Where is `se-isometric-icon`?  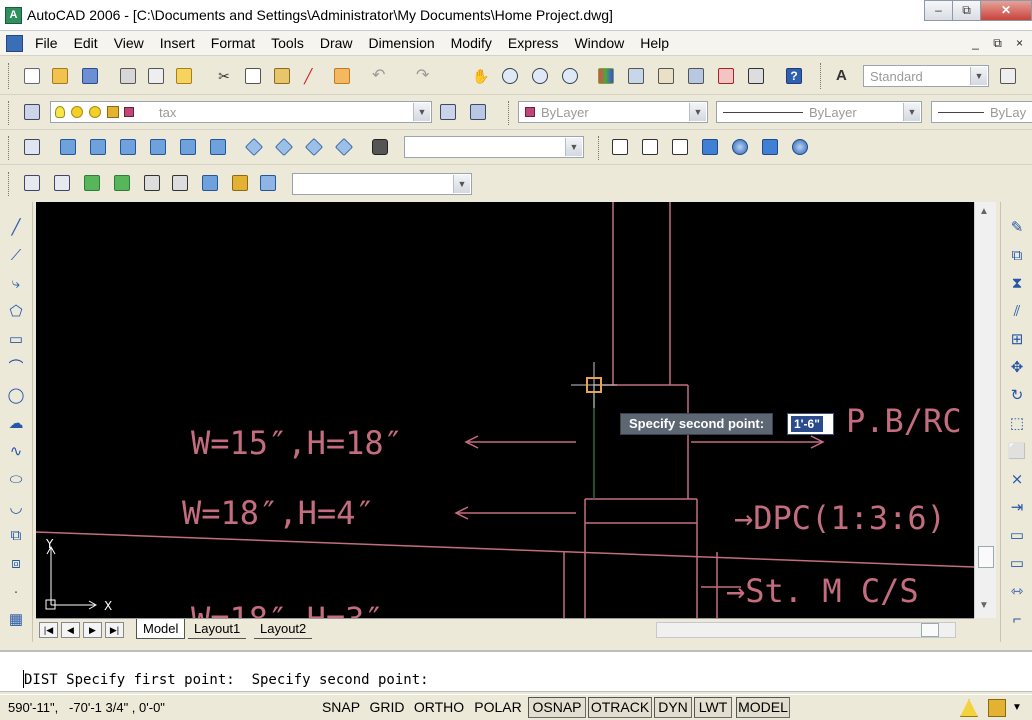
se-isometric-icon is located at coordinates (284, 147).